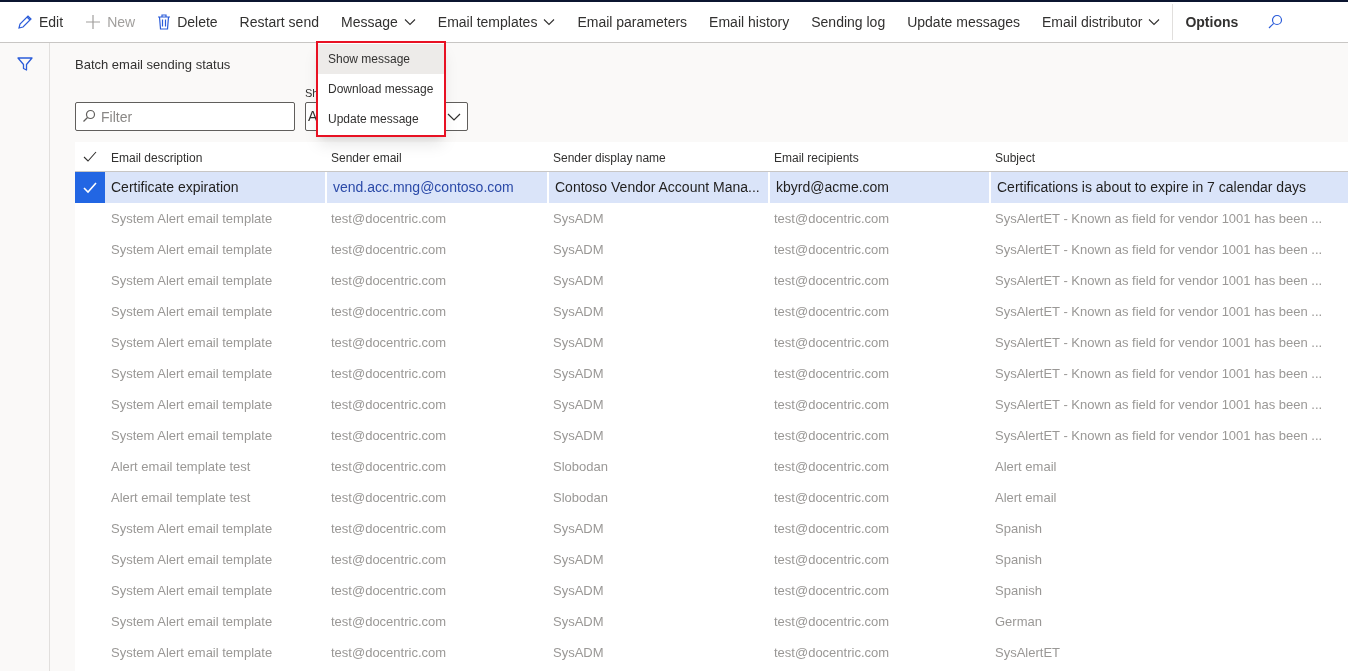 The width and height of the screenshot is (1348, 671). I want to click on table-cell-text: German, so click(1018, 622).